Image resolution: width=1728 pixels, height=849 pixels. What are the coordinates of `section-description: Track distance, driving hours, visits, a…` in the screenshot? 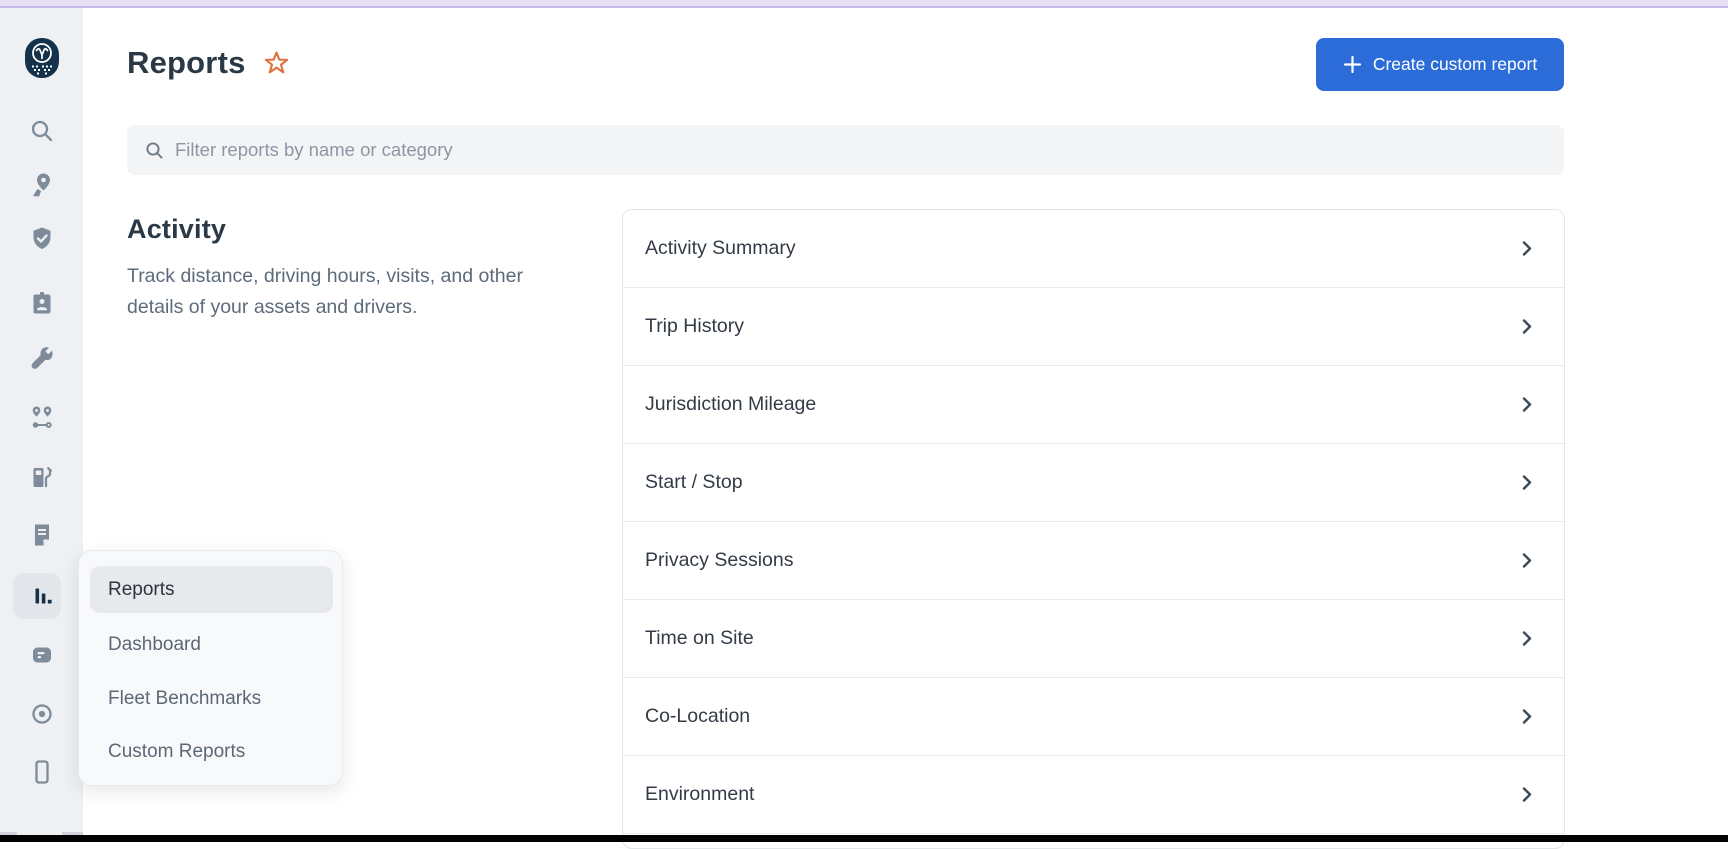 It's located at (325, 291).